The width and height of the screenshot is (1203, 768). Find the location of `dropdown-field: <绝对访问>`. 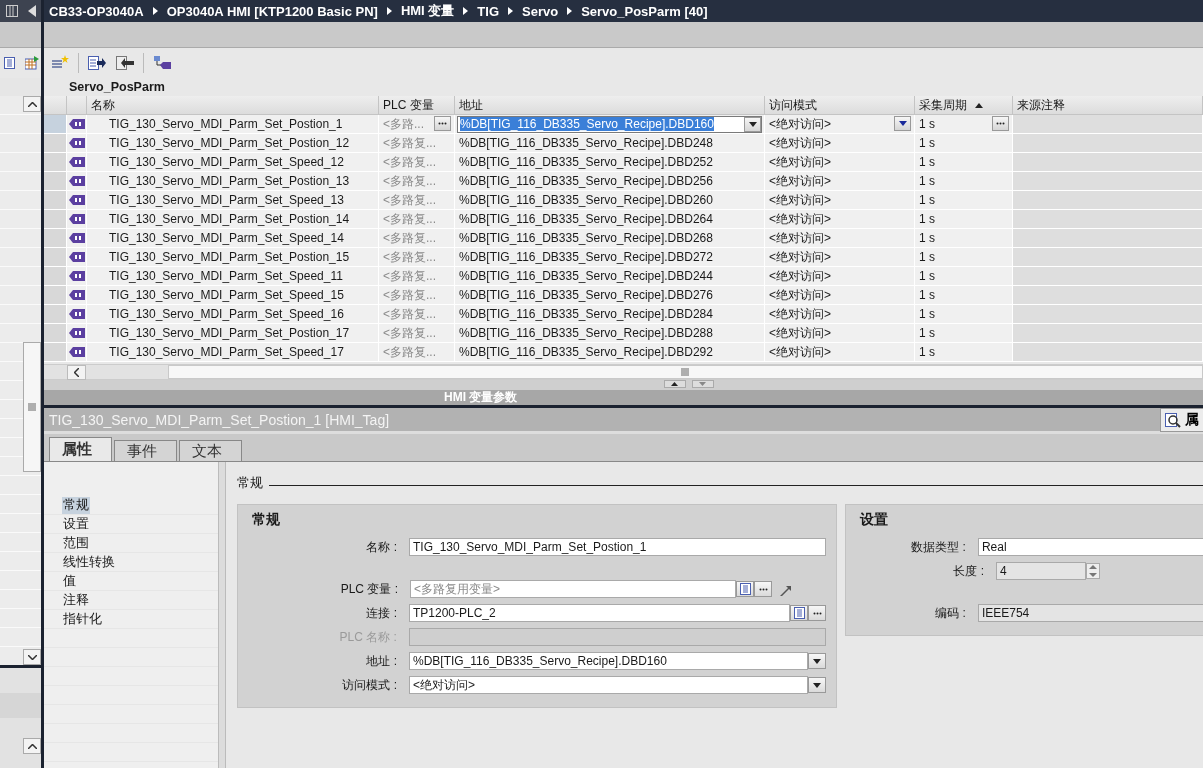

dropdown-field: <绝对访问> is located at coordinates (608, 685).